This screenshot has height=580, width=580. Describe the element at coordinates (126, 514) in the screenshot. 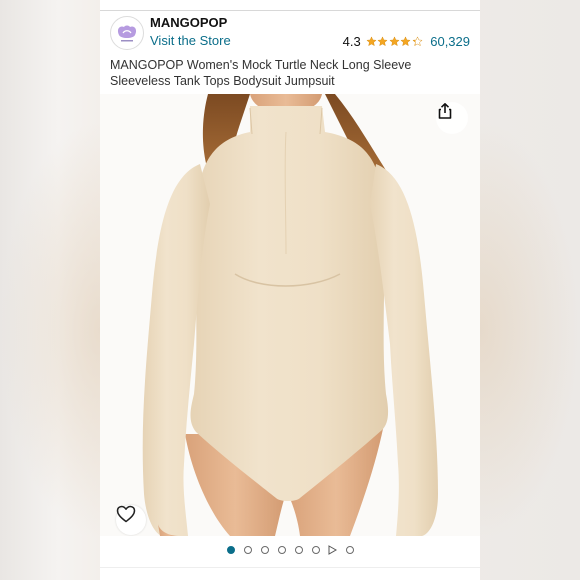

I see `heart-icon` at that location.